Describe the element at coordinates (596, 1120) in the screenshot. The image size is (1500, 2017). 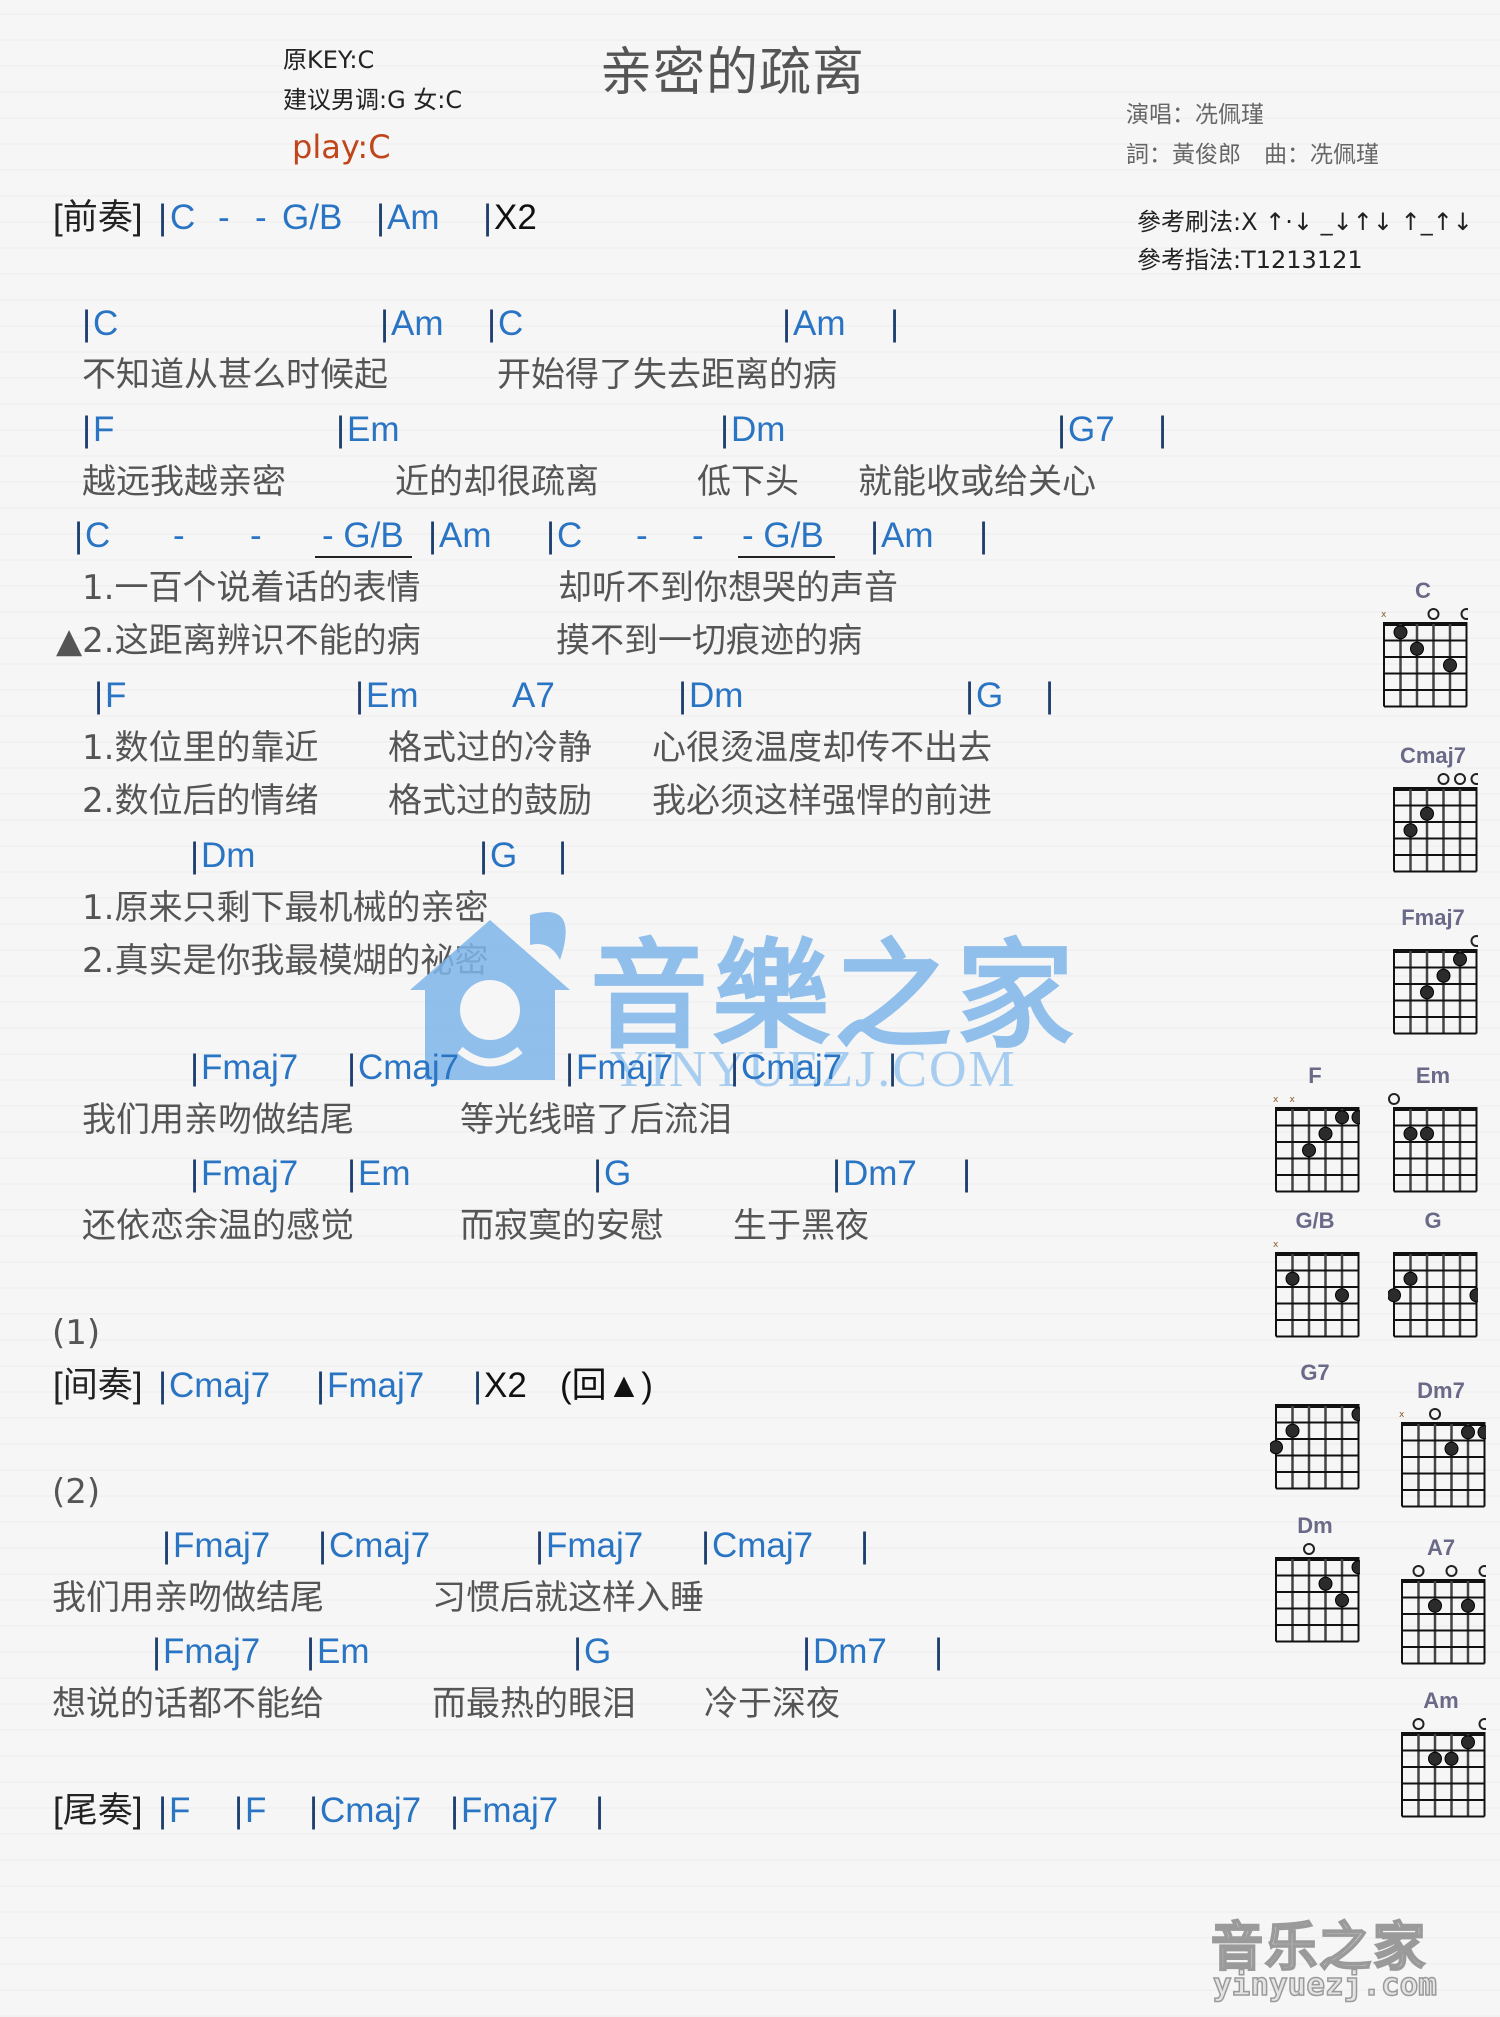
I see `lyric-line: 等光线暗了后流泪` at that location.